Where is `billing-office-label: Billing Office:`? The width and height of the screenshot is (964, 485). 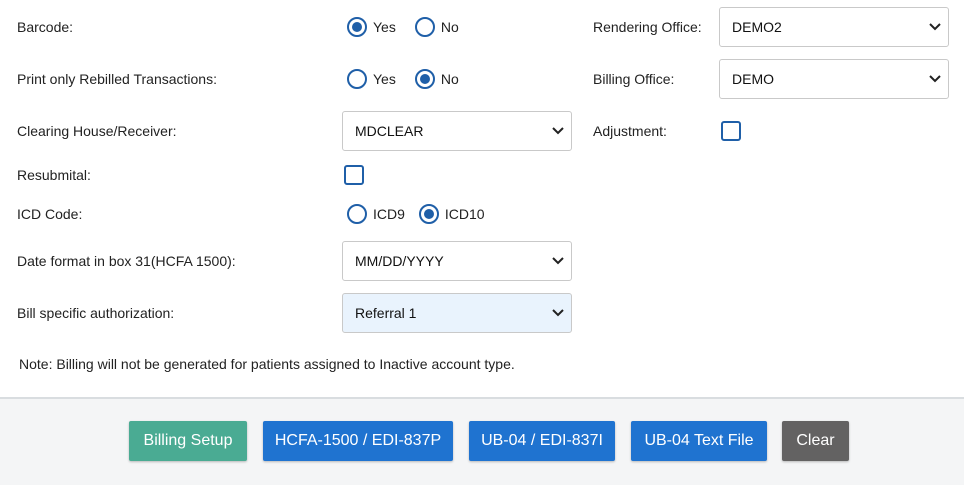 billing-office-label: Billing Office: is located at coordinates (634, 79).